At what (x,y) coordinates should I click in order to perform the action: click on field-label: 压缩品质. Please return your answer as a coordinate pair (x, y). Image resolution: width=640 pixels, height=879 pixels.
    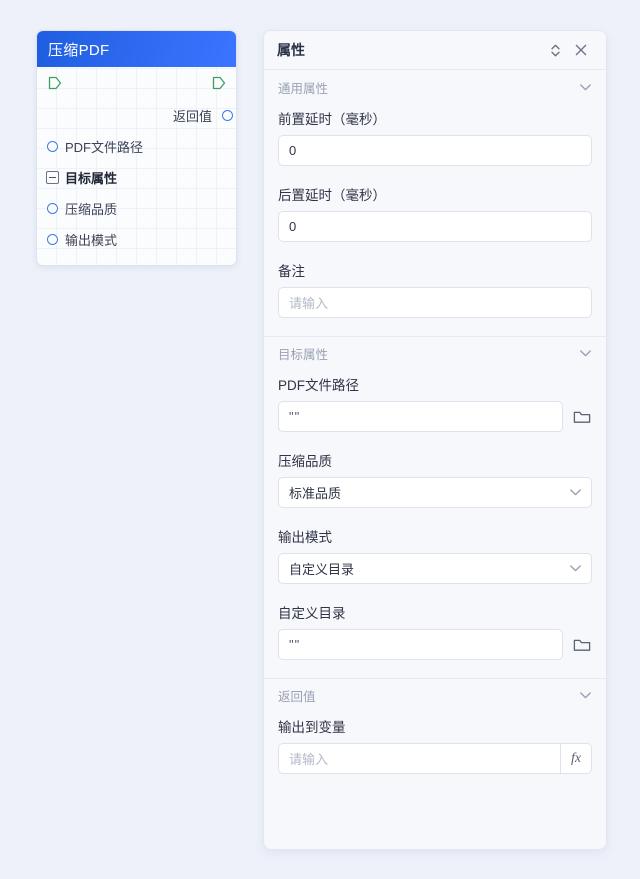
    Looking at the image, I should click on (305, 461).